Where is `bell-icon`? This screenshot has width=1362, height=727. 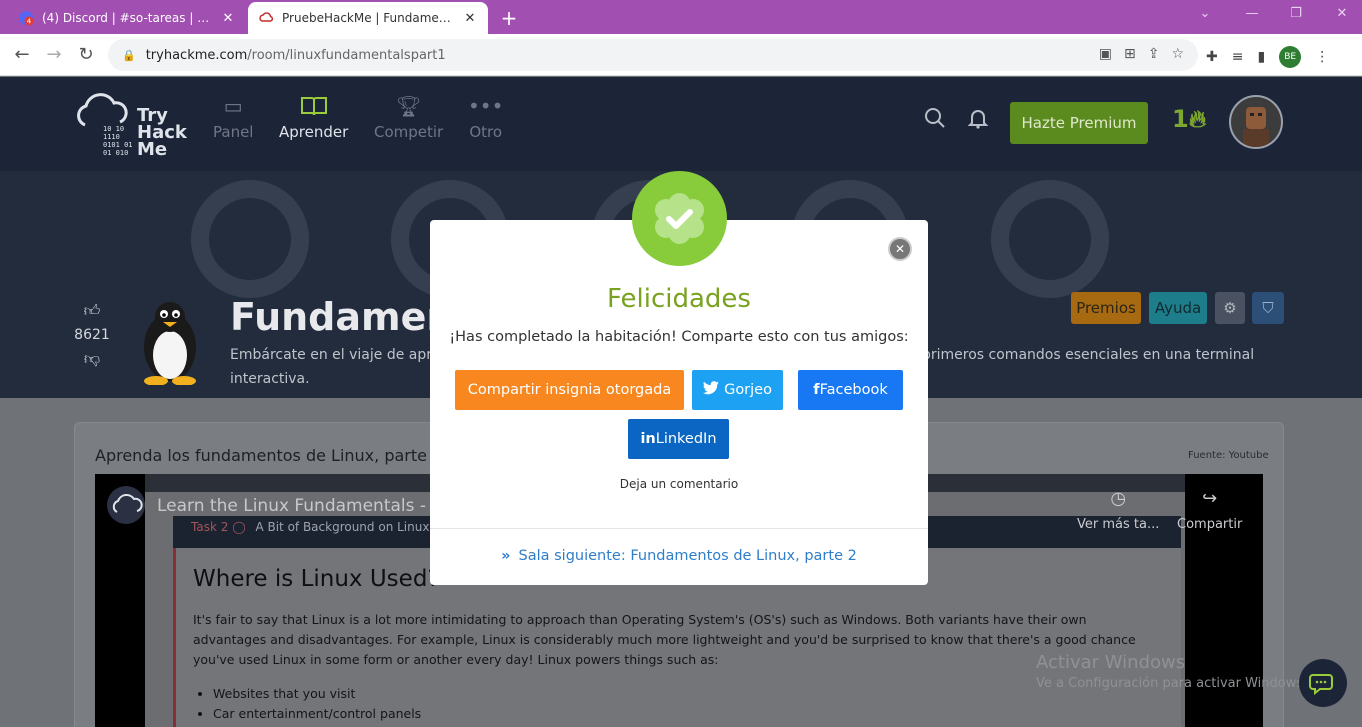 bell-icon is located at coordinates (978, 120).